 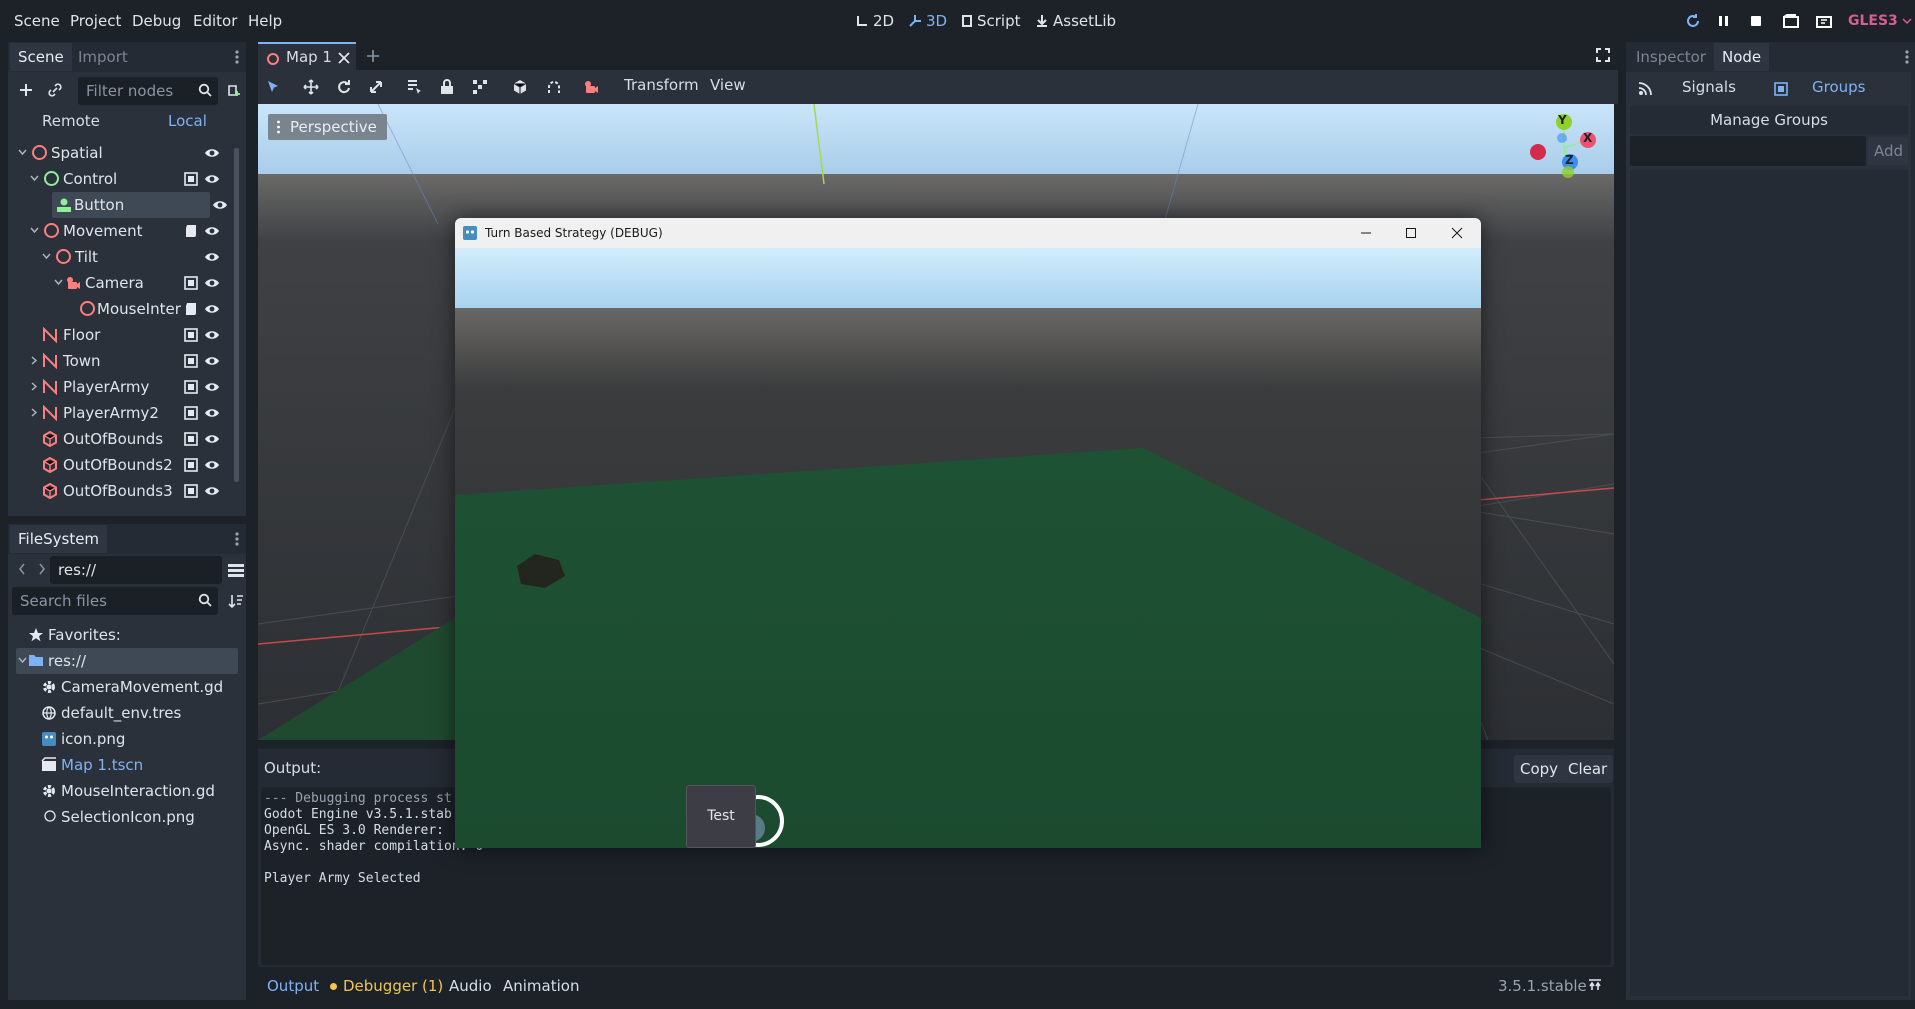 What do you see at coordinates (1724, 21) in the screenshot?
I see `pause-icon` at bounding box center [1724, 21].